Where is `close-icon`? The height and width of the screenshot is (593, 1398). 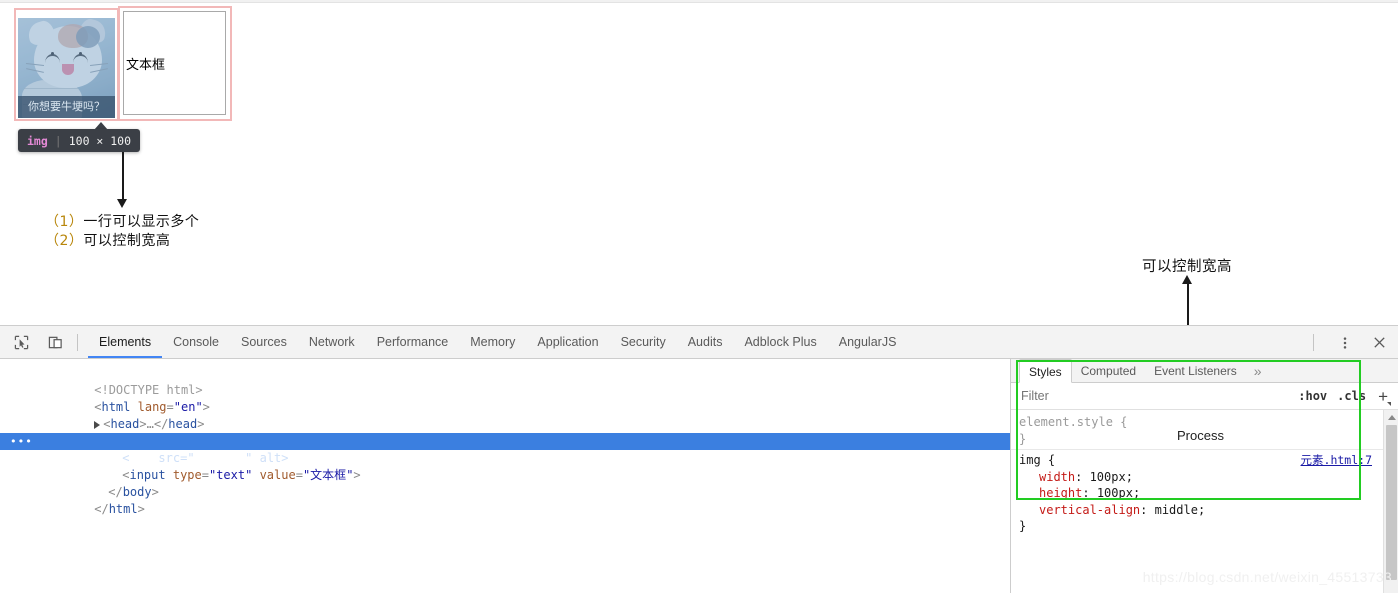
close-icon is located at coordinates (1379, 343).